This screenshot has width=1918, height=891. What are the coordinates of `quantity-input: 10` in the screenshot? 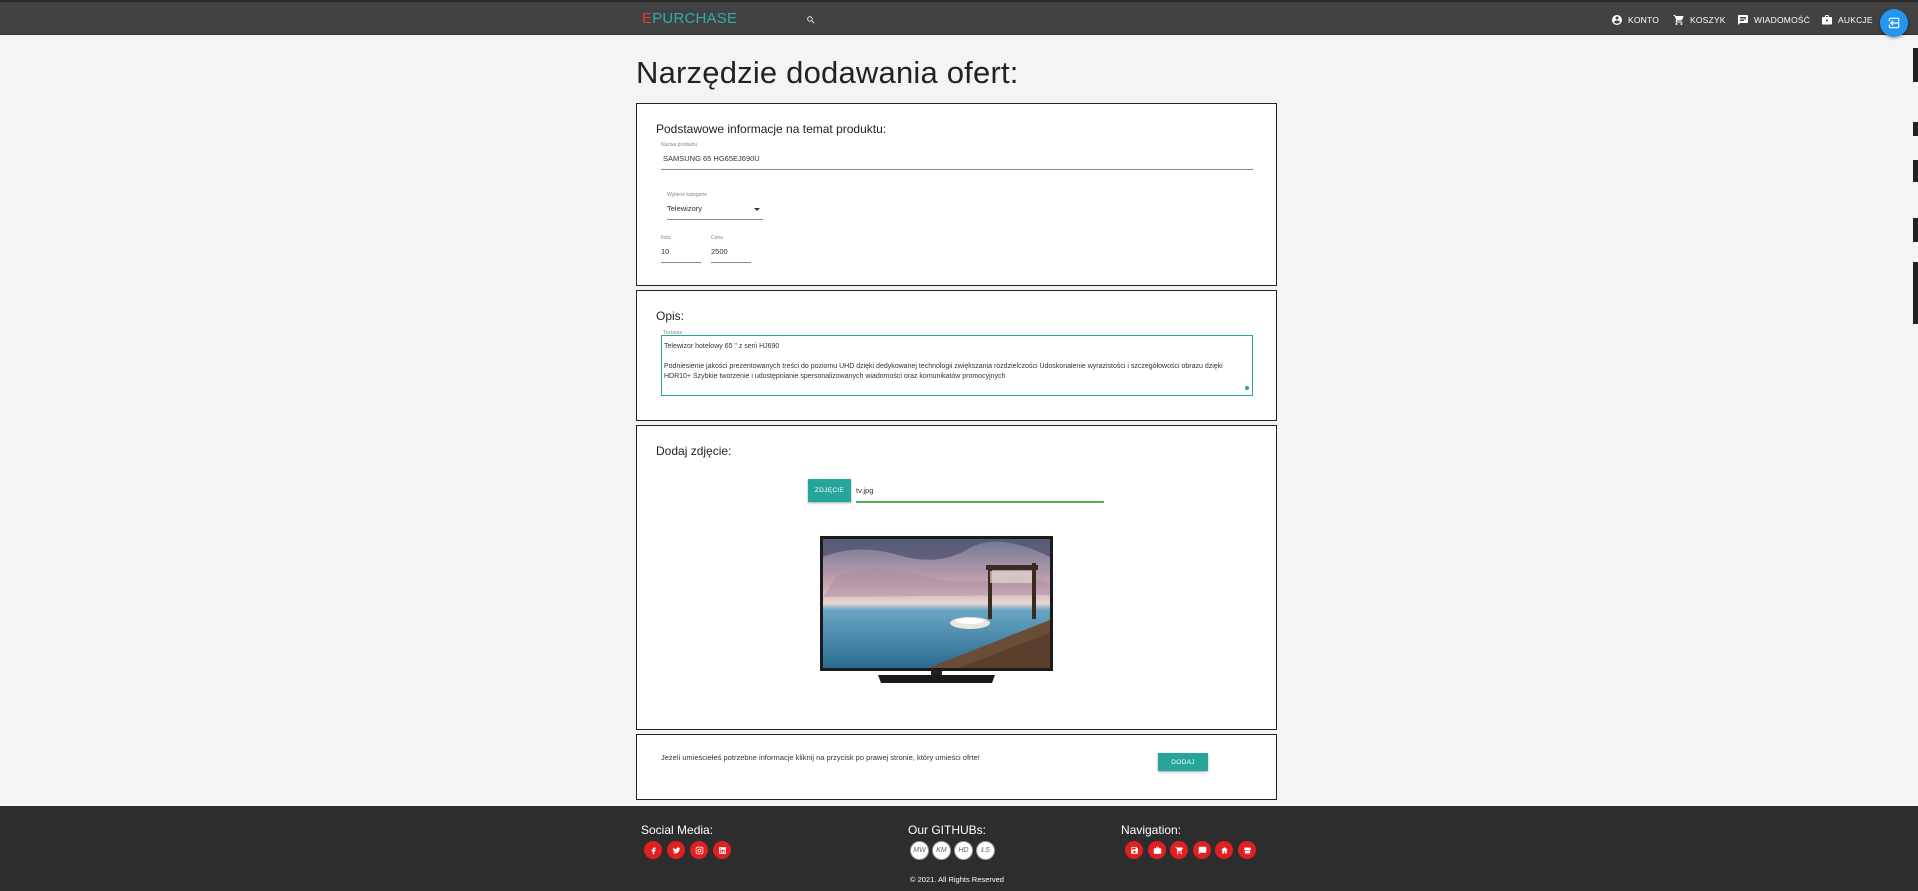 It's located at (665, 251).